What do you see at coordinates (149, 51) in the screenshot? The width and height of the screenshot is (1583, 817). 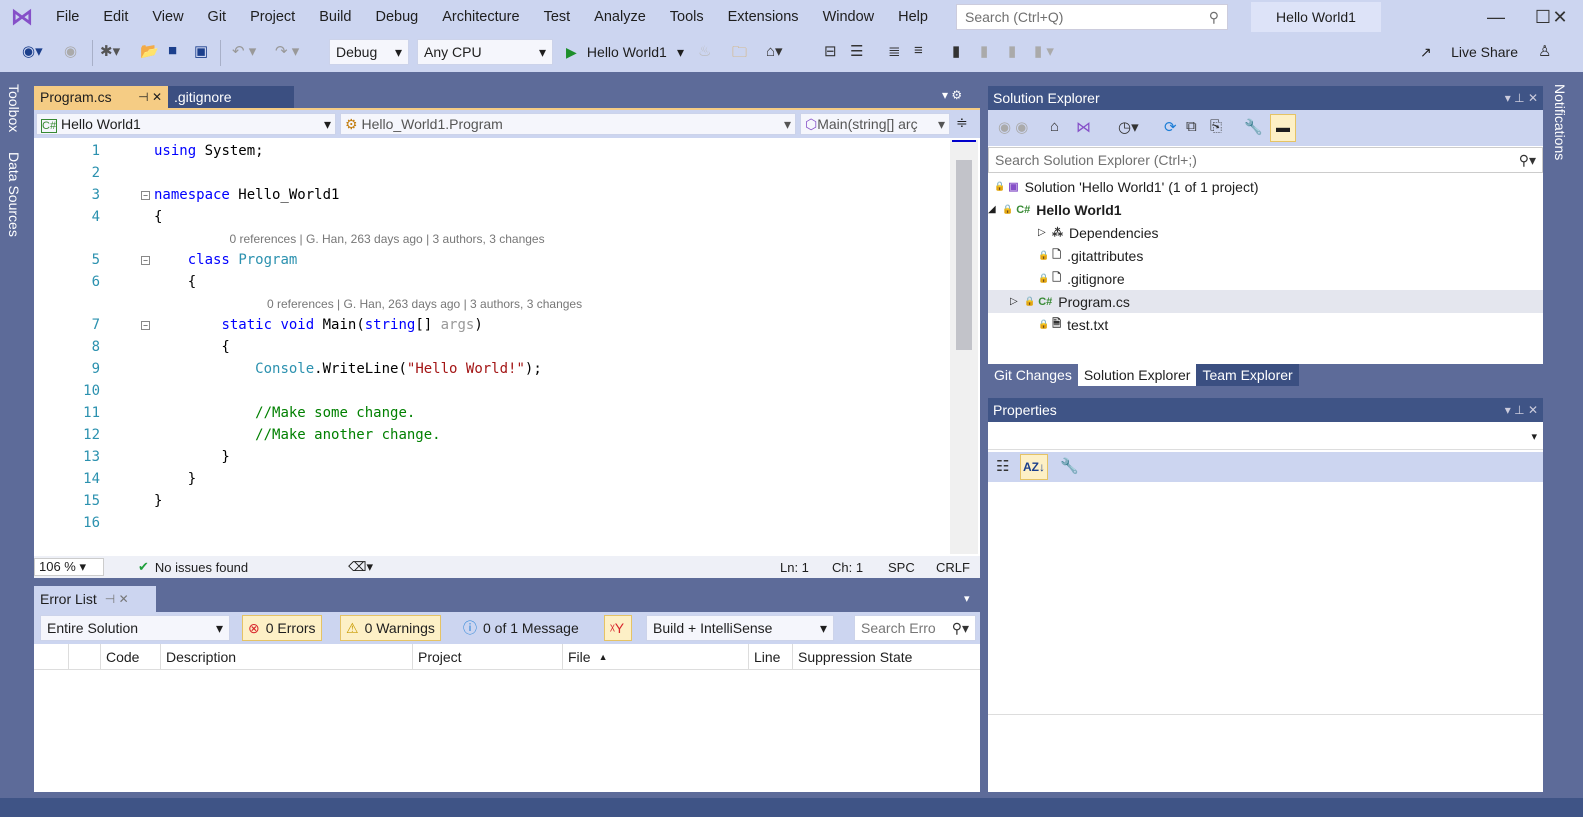 I see `open-file-icon: 📂` at bounding box center [149, 51].